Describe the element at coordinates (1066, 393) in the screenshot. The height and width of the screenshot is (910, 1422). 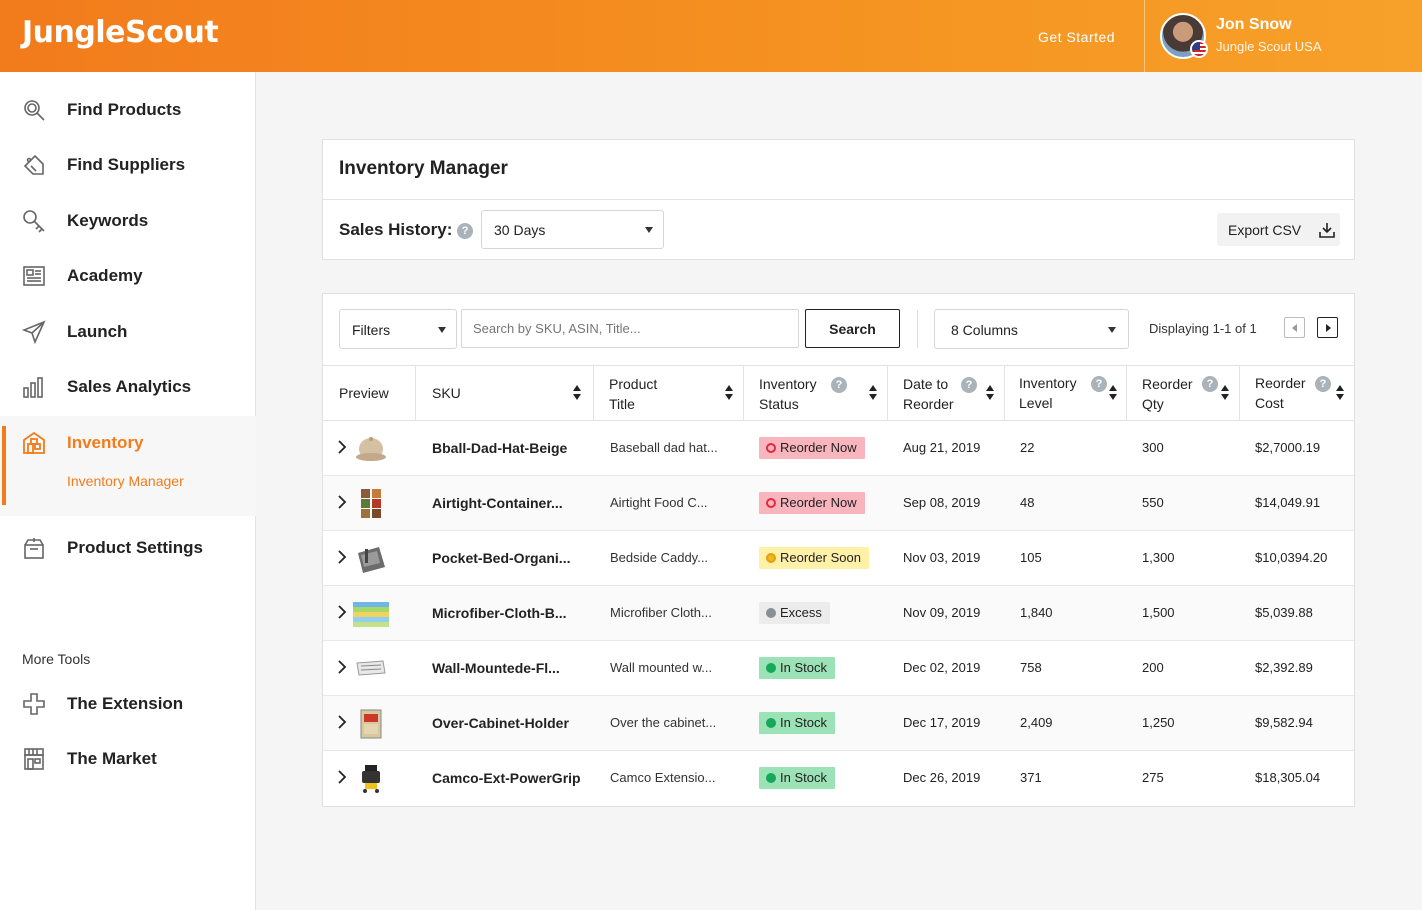
I see `column-header-inventory-level: Inventory Level ?` at that location.